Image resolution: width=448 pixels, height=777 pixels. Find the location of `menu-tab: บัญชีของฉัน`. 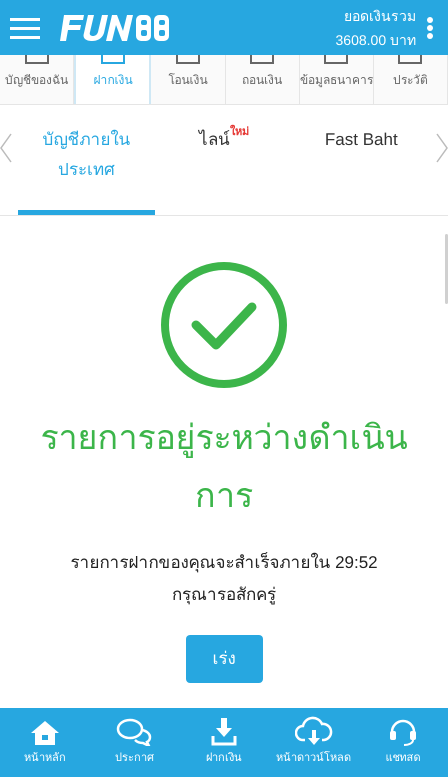

menu-tab: บัญชีของฉัน is located at coordinates (37, 79).